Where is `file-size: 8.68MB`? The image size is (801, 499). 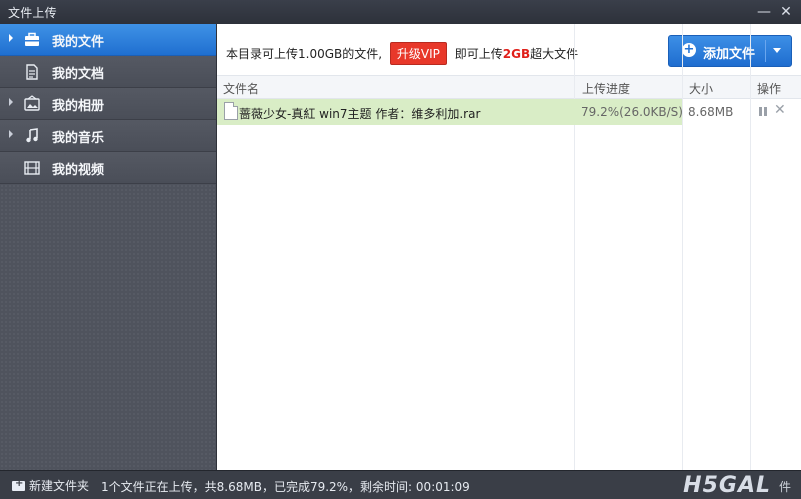 file-size: 8.68MB is located at coordinates (711, 112).